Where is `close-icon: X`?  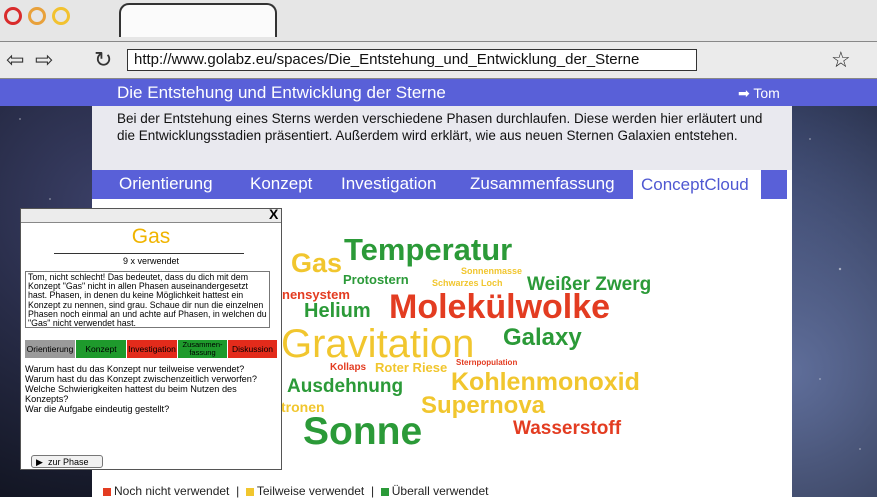
close-icon: X is located at coordinates (273, 214).